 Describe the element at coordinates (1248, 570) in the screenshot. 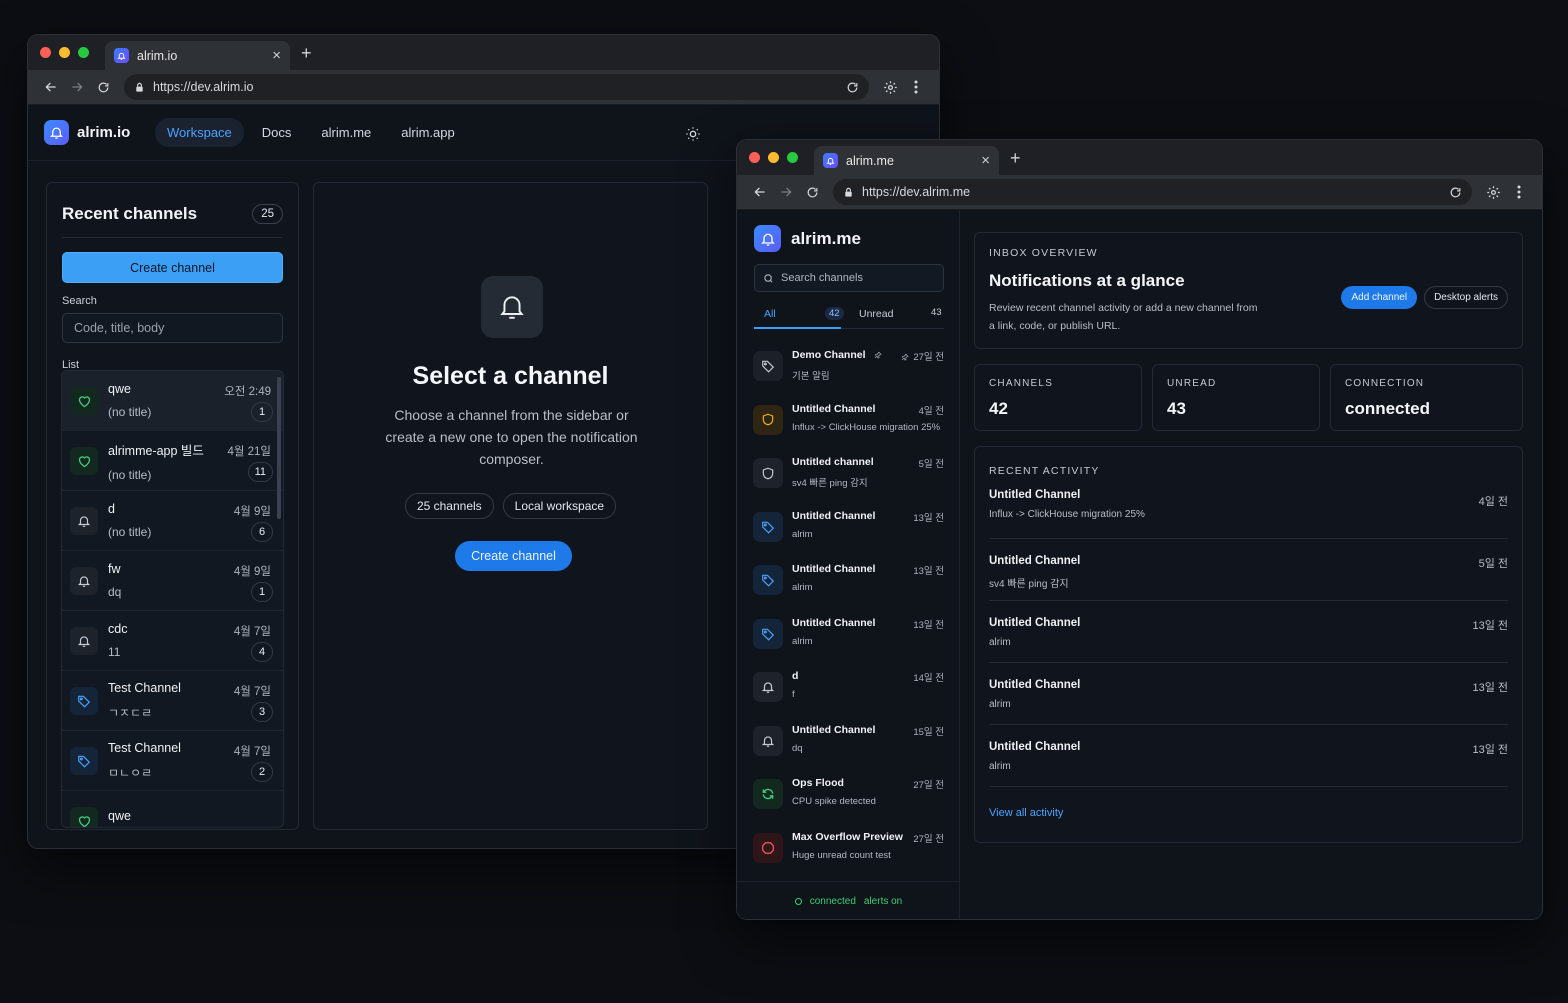

I see `activity-row: Untitled Channel sv4 빠른 ping 감지 5일 전` at that location.